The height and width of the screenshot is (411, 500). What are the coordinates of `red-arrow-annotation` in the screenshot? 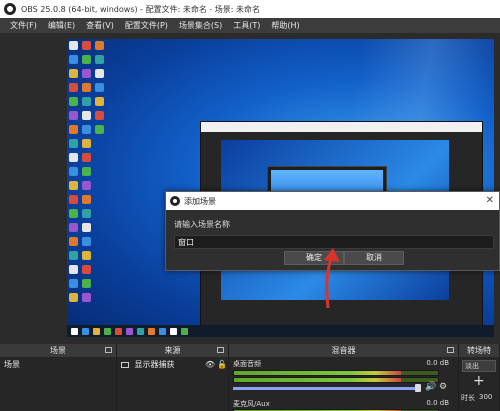 It's located at (332, 278).